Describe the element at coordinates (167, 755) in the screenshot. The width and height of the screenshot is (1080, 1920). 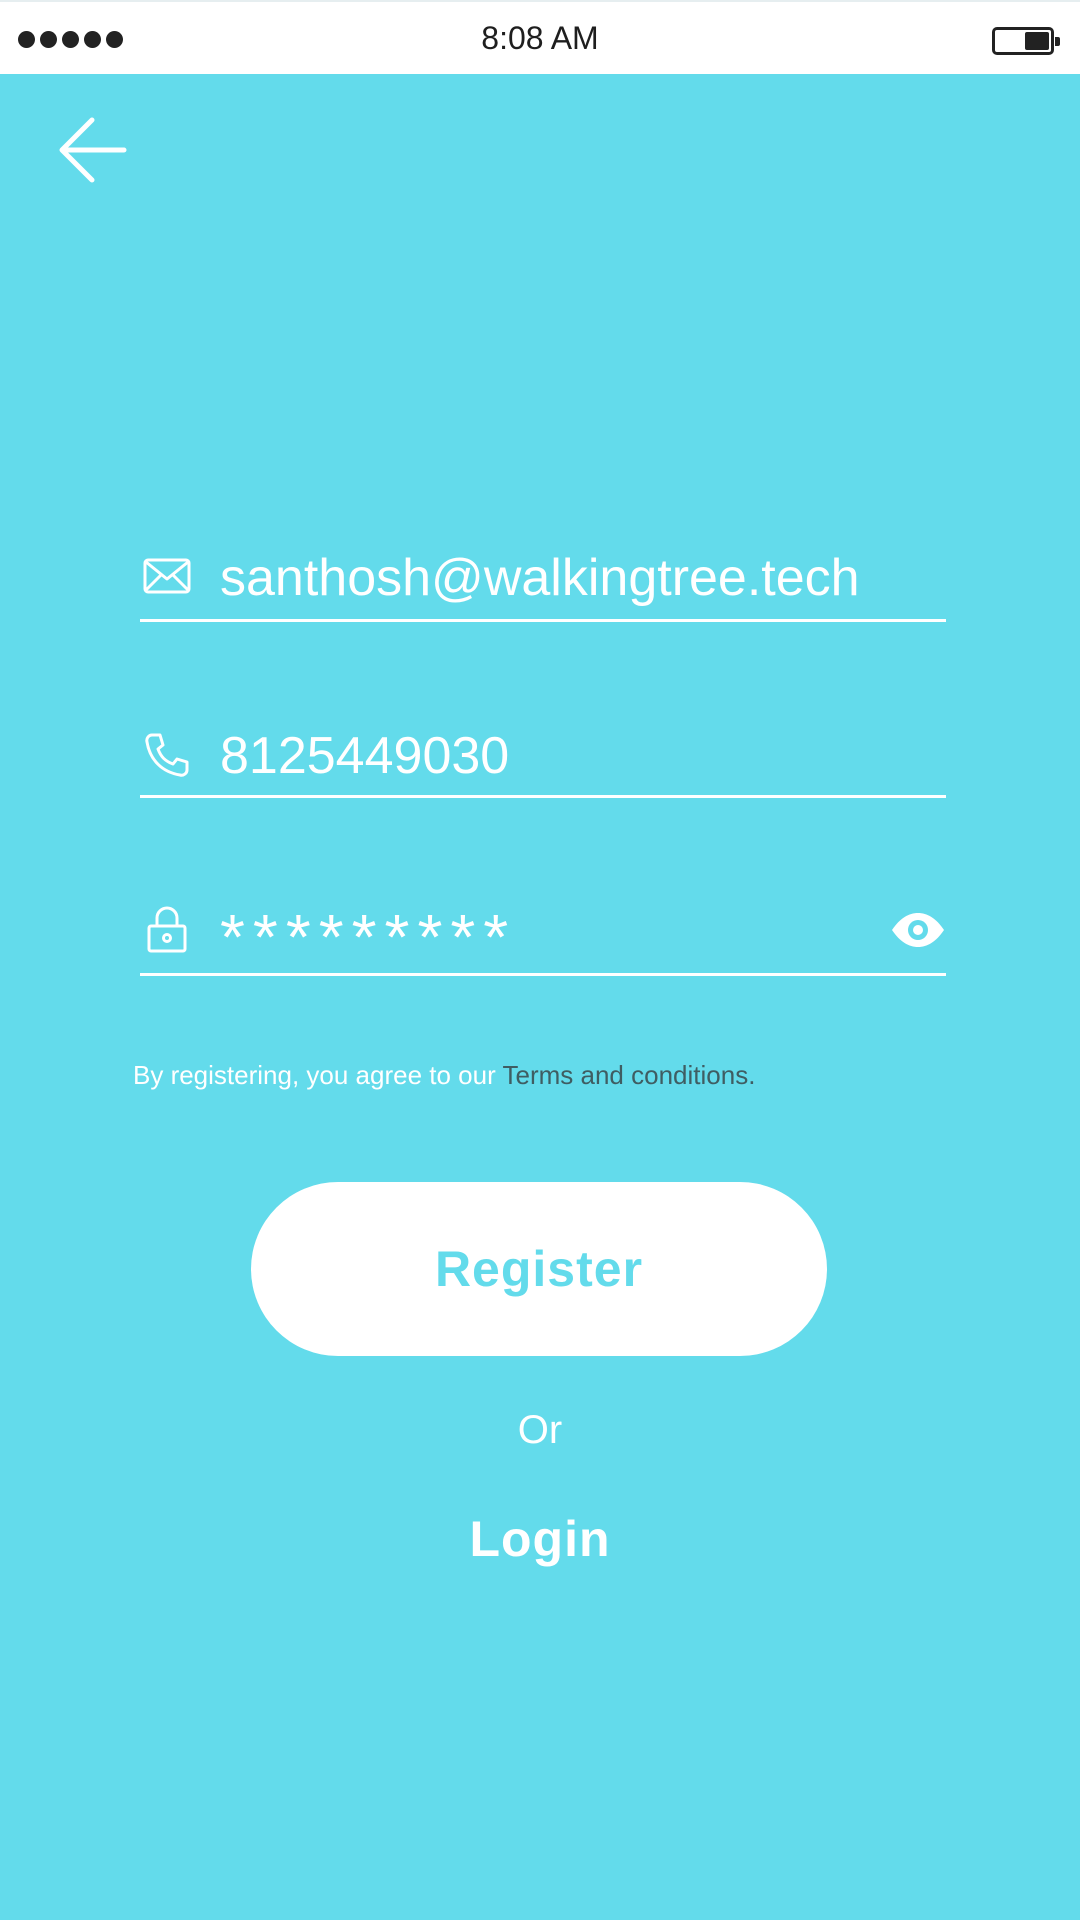
I see `phone-icon` at that location.